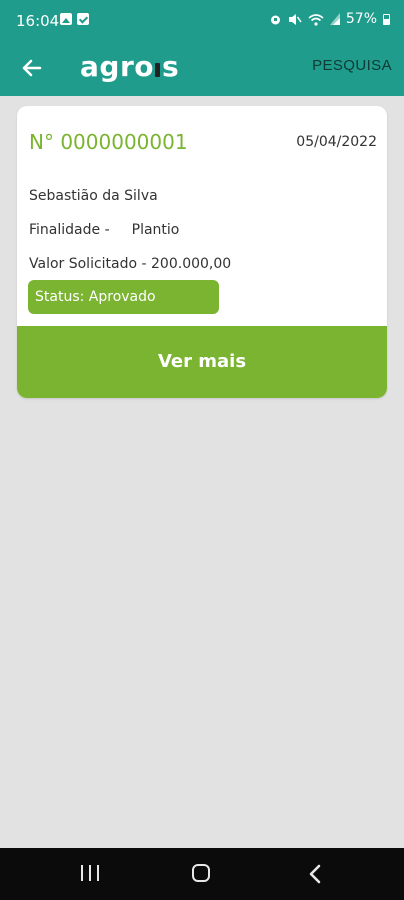 The width and height of the screenshot is (404, 900). What do you see at coordinates (123, 297) in the screenshot?
I see `status-badge: Status: Aprovado` at bounding box center [123, 297].